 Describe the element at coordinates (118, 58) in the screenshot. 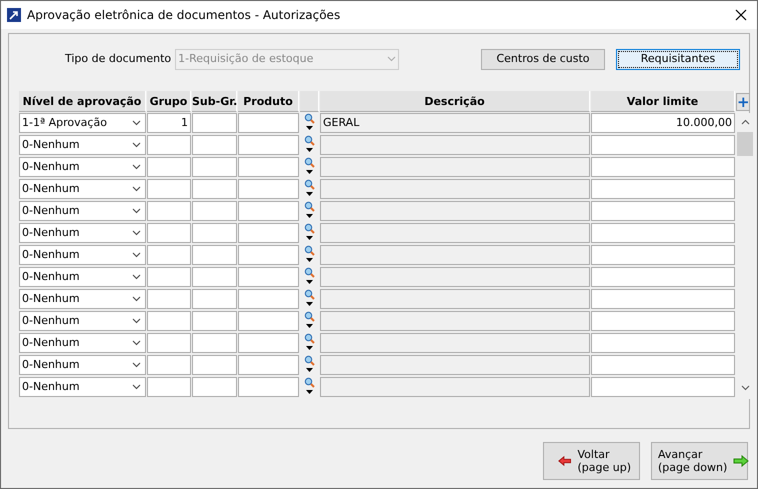

I see `field-label: Tipo de documento` at that location.